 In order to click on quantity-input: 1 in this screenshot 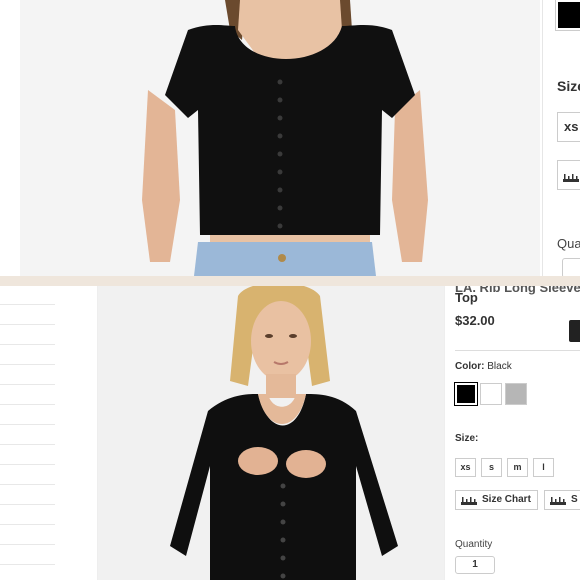, I will do `click(475, 565)`.